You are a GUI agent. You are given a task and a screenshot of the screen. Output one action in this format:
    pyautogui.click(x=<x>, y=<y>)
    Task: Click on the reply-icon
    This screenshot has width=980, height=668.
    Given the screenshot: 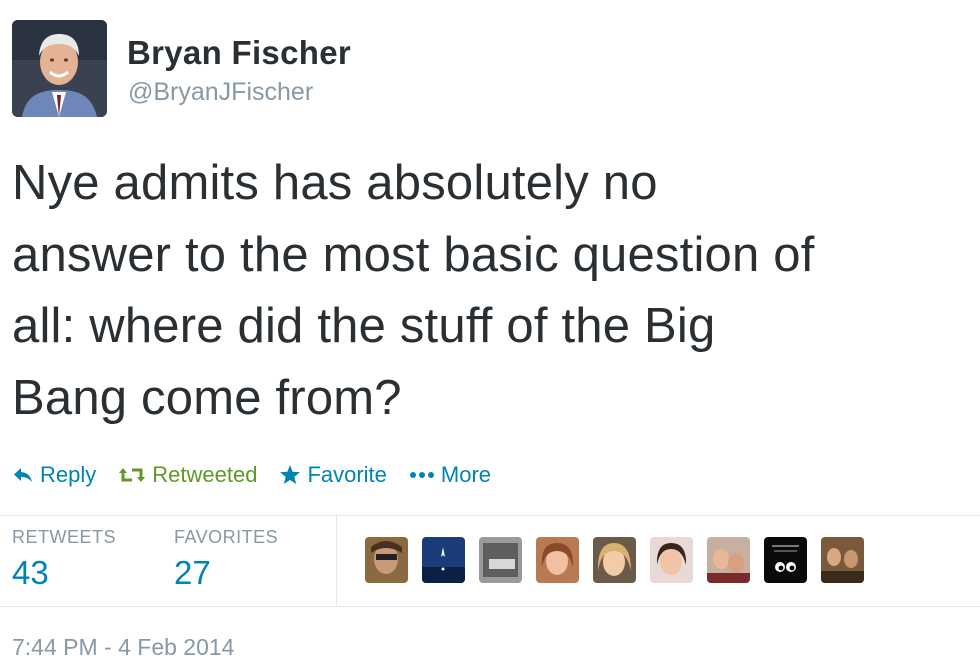 What is the action you would take?
    pyautogui.click(x=23, y=475)
    